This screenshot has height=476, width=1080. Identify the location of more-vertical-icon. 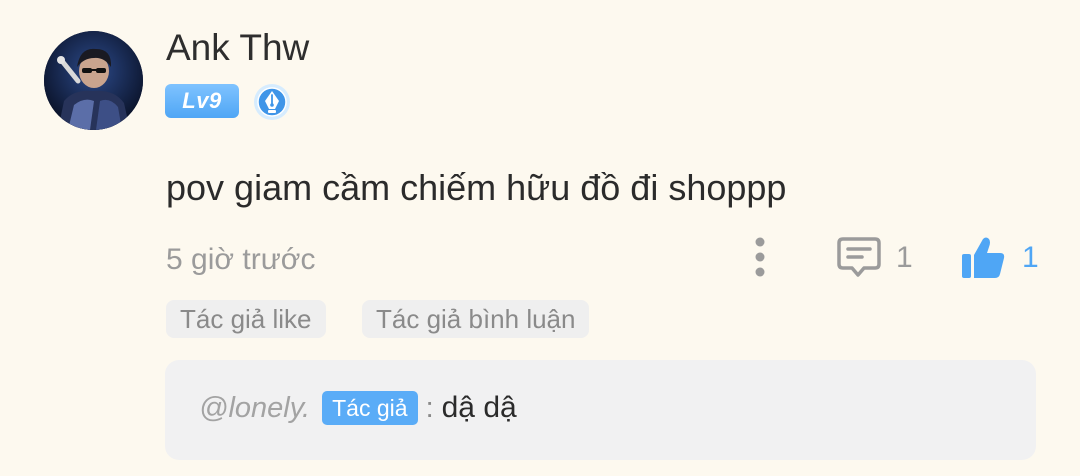
(760, 257).